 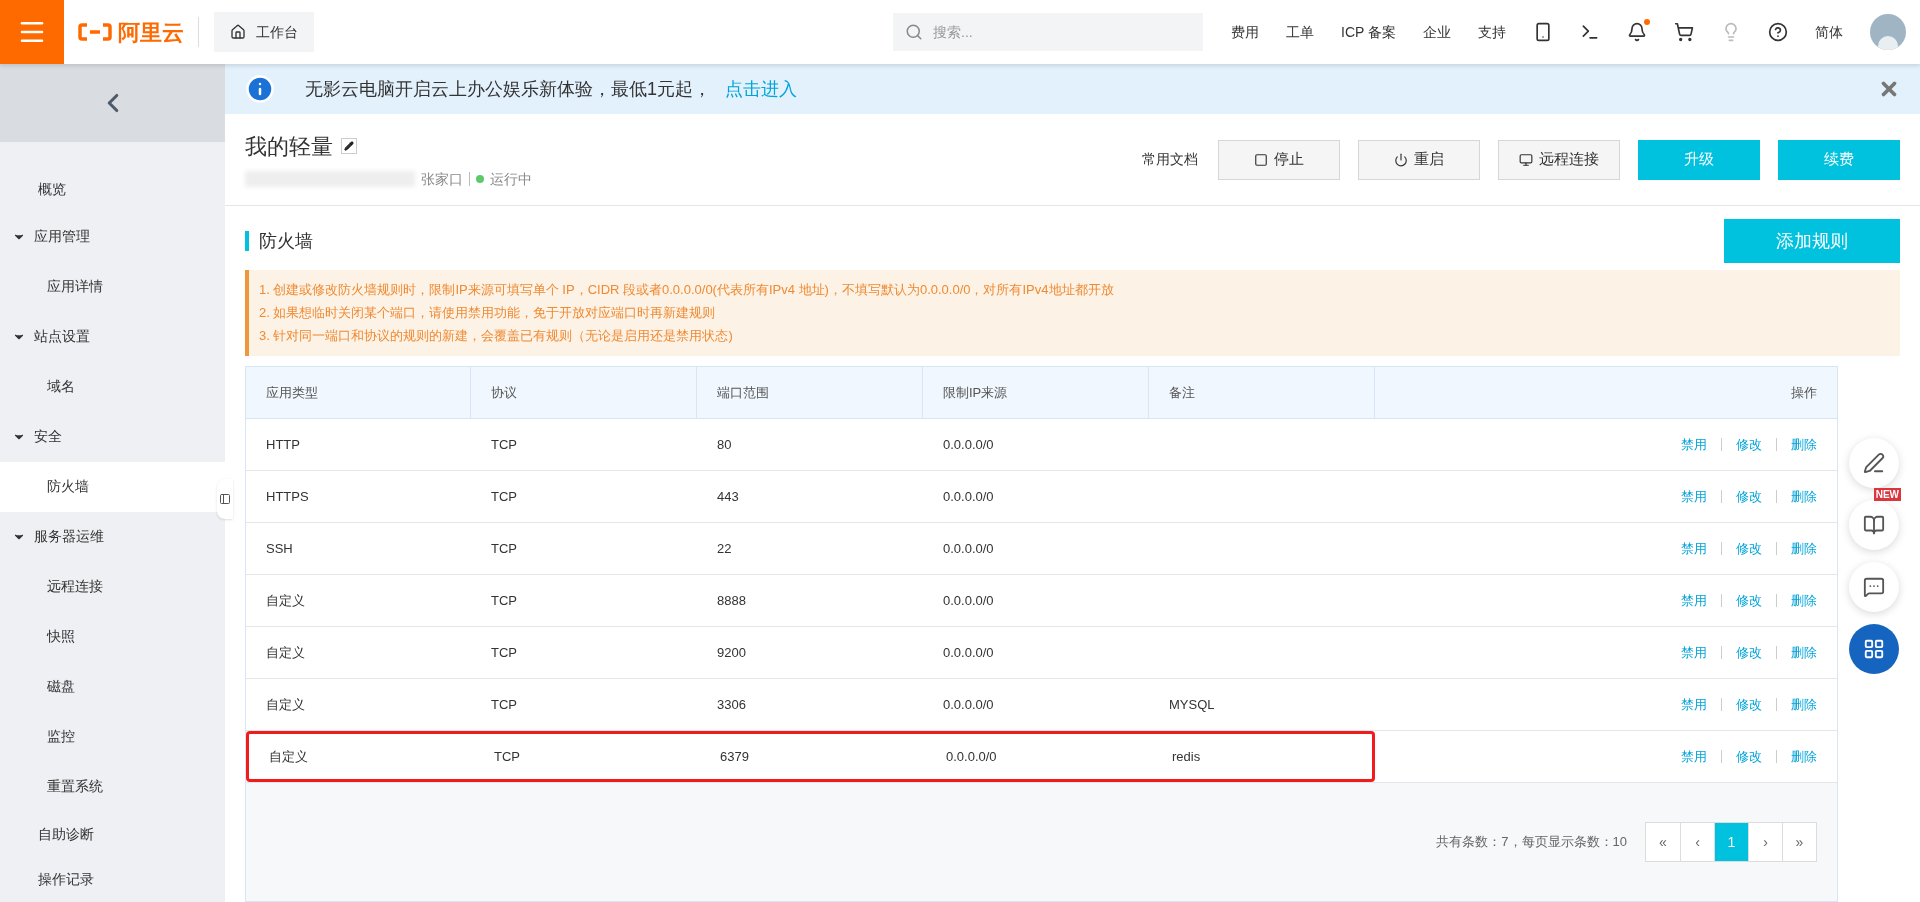 What do you see at coordinates (1300, 32) in the screenshot?
I see `nav-link: 工单` at bounding box center [1300, 32].